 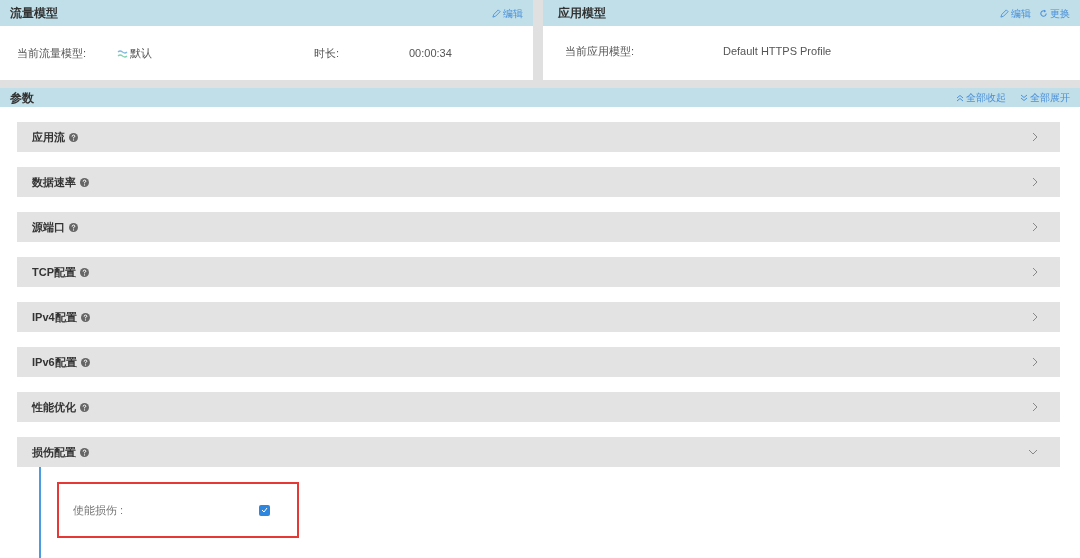 I want to click on accordion-header: IPv6配置, so click(x=538, y=362).